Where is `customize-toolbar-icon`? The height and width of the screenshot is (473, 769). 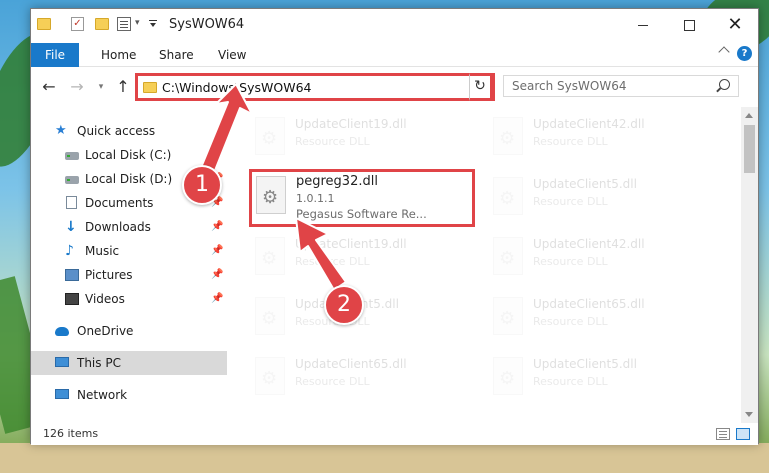
customize-toolbar-icon is located at coordinates (153, 23).